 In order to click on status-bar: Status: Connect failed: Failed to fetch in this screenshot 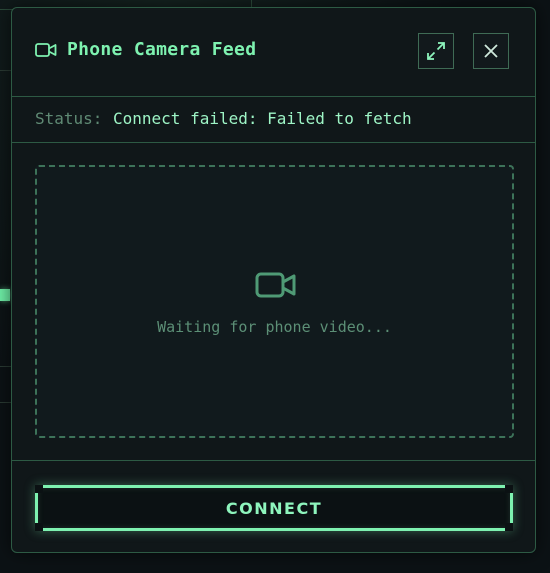, I will do `click(273, 120)`.